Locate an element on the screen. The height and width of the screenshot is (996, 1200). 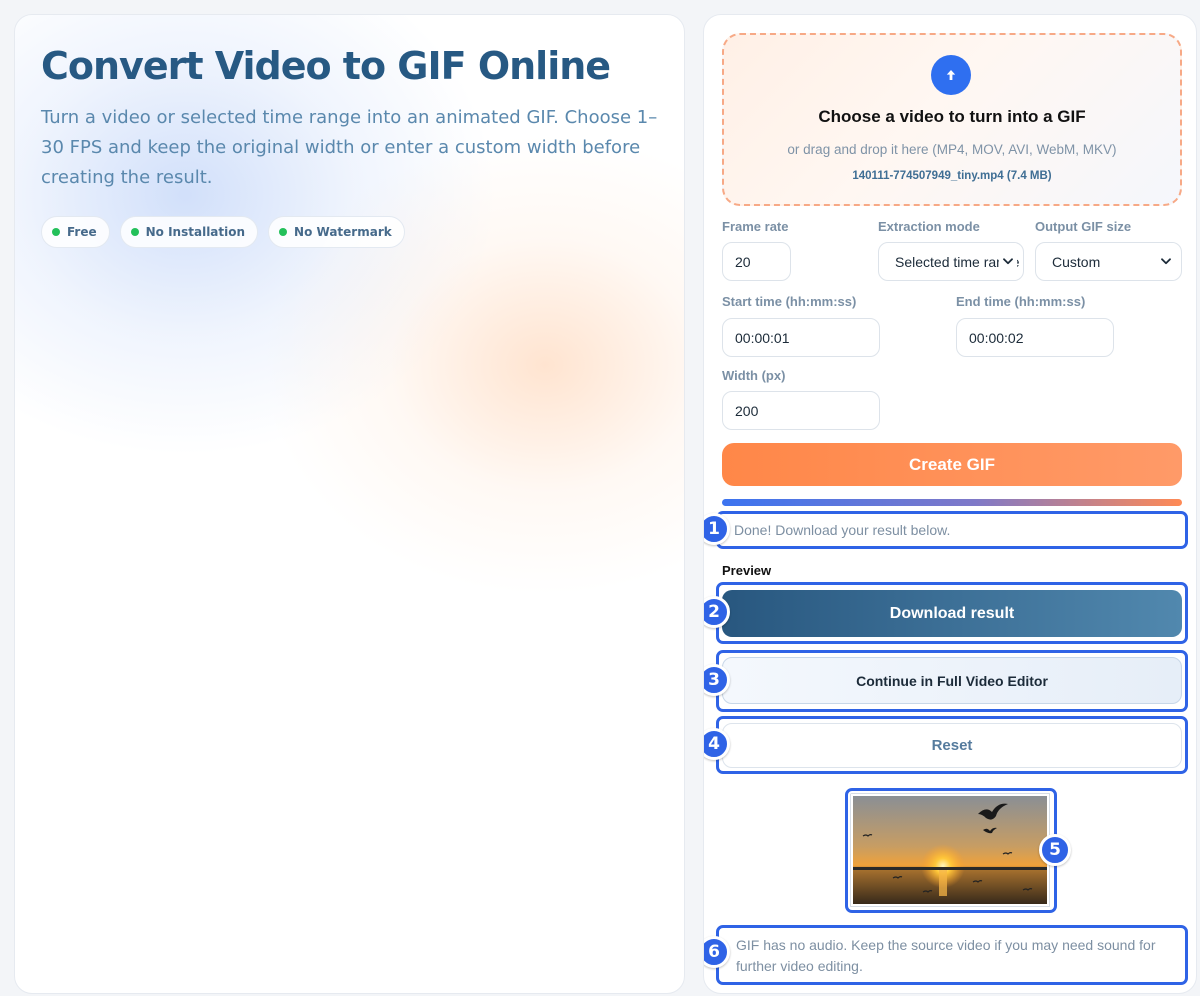
output-size-label: Output GIF size is located at coordinates (1083, 226).